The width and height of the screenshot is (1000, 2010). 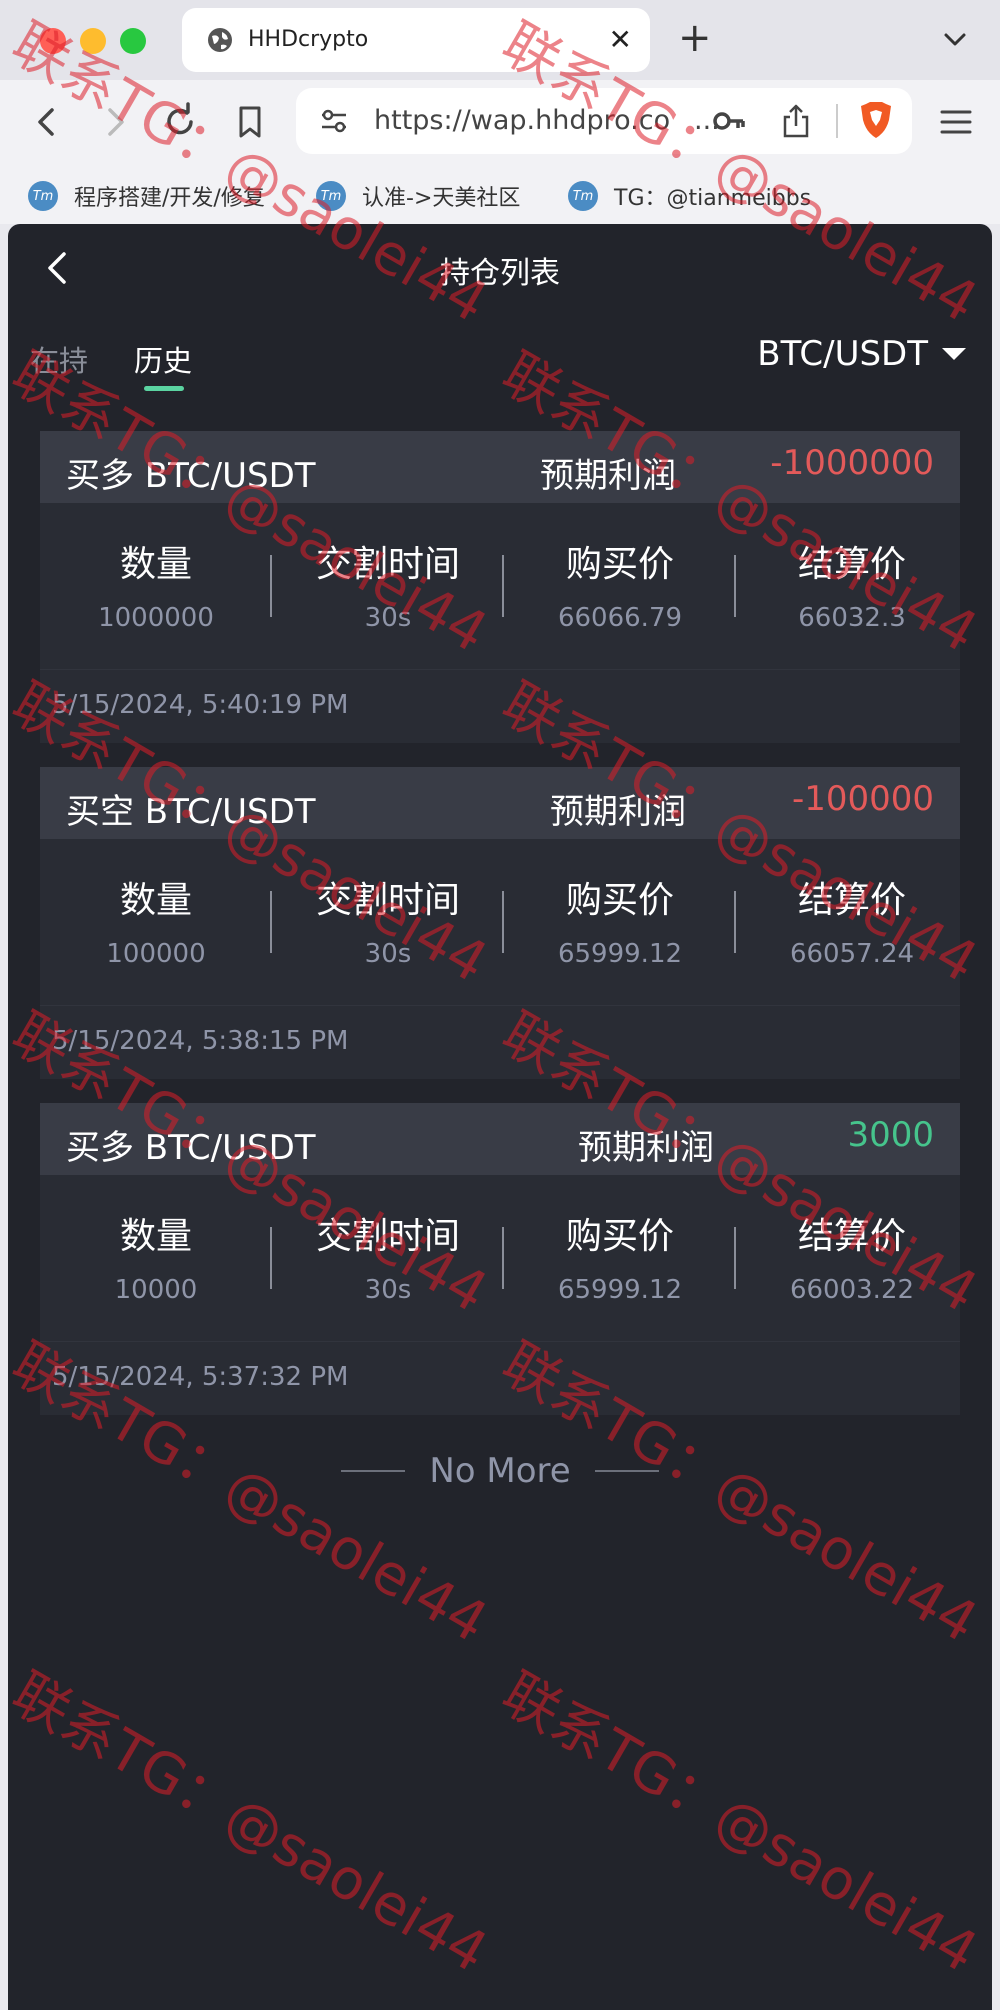 I want to click on globe-icon, so click(x=220, y=40).